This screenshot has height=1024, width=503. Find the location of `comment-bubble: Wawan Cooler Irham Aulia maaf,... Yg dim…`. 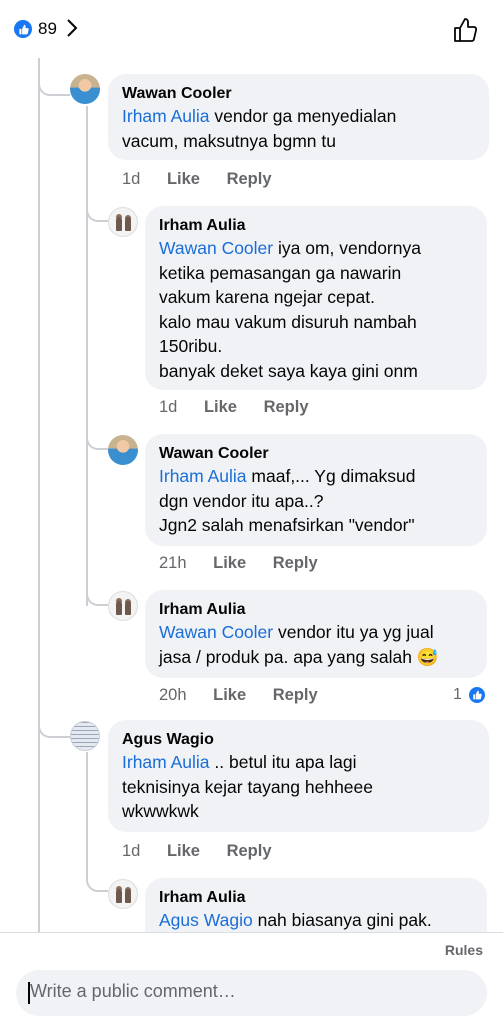

comment-bubble: Wawan Cooler Irham Aulia maaf,... Yg dim… is located at coordinates (316, 490).